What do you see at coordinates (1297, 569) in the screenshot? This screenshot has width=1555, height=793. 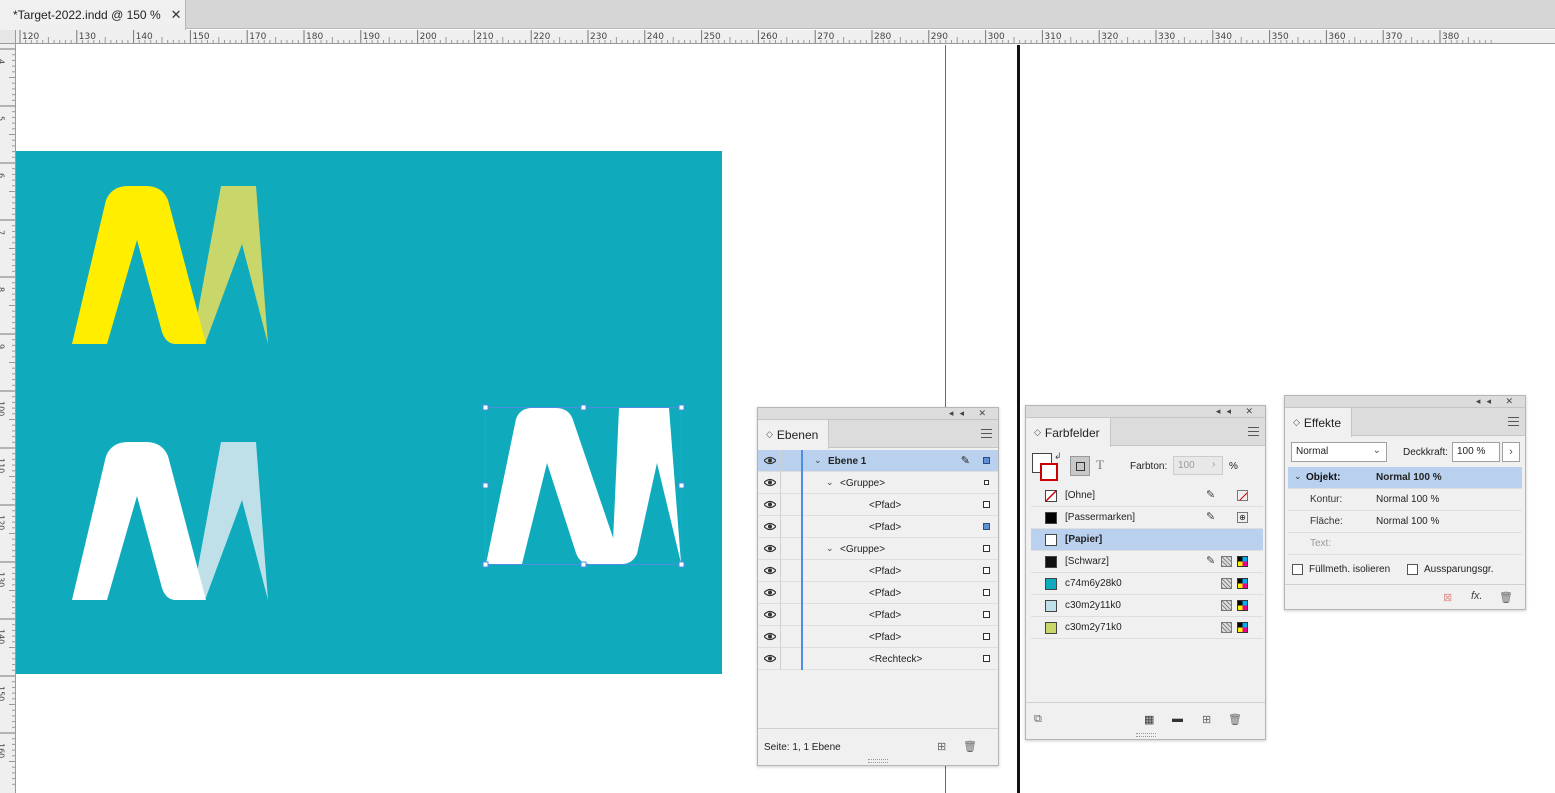 I see `isolate-checkbox` at bounding box center [1297, 569].